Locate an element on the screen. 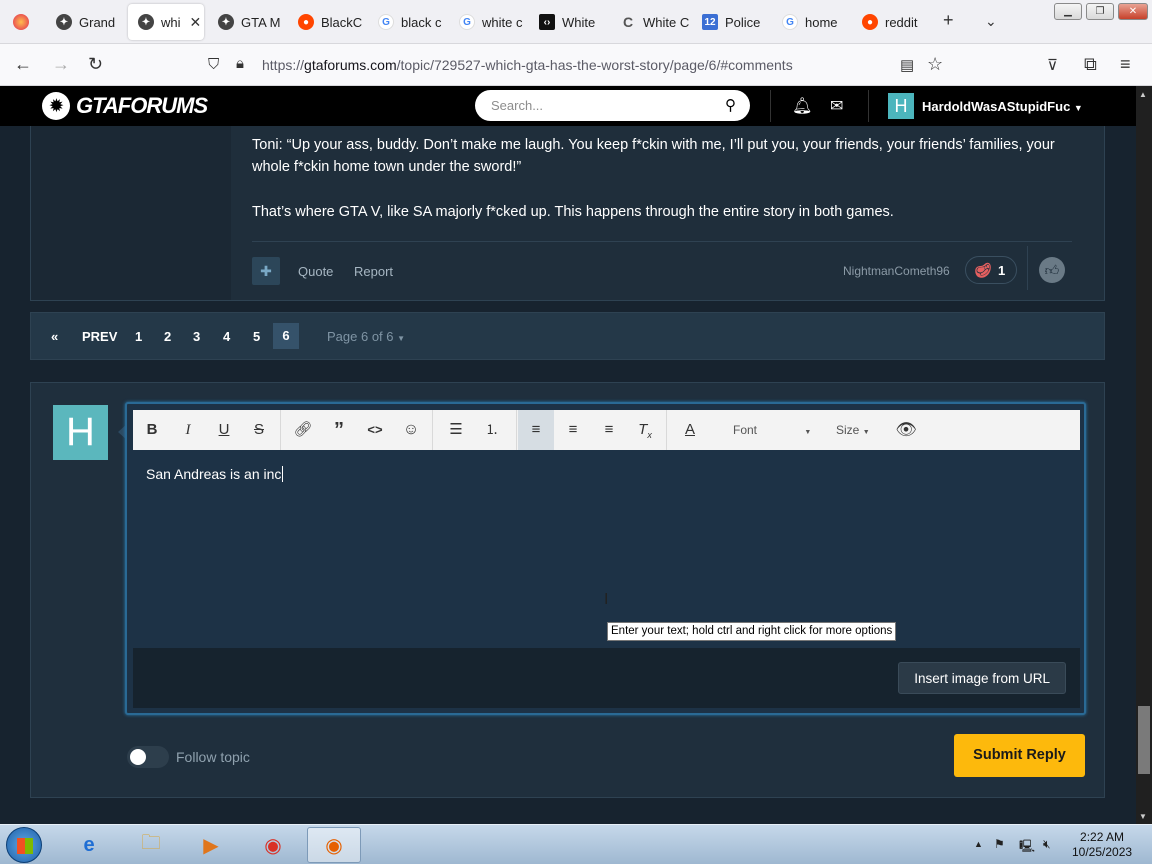 This screenshot has width=1152, height=864. tab-3: ● BlackC is located at coordinates (328, 22).